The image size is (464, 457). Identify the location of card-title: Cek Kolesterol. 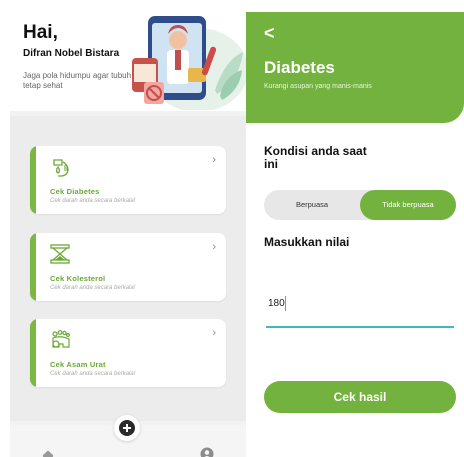
(78, 278).